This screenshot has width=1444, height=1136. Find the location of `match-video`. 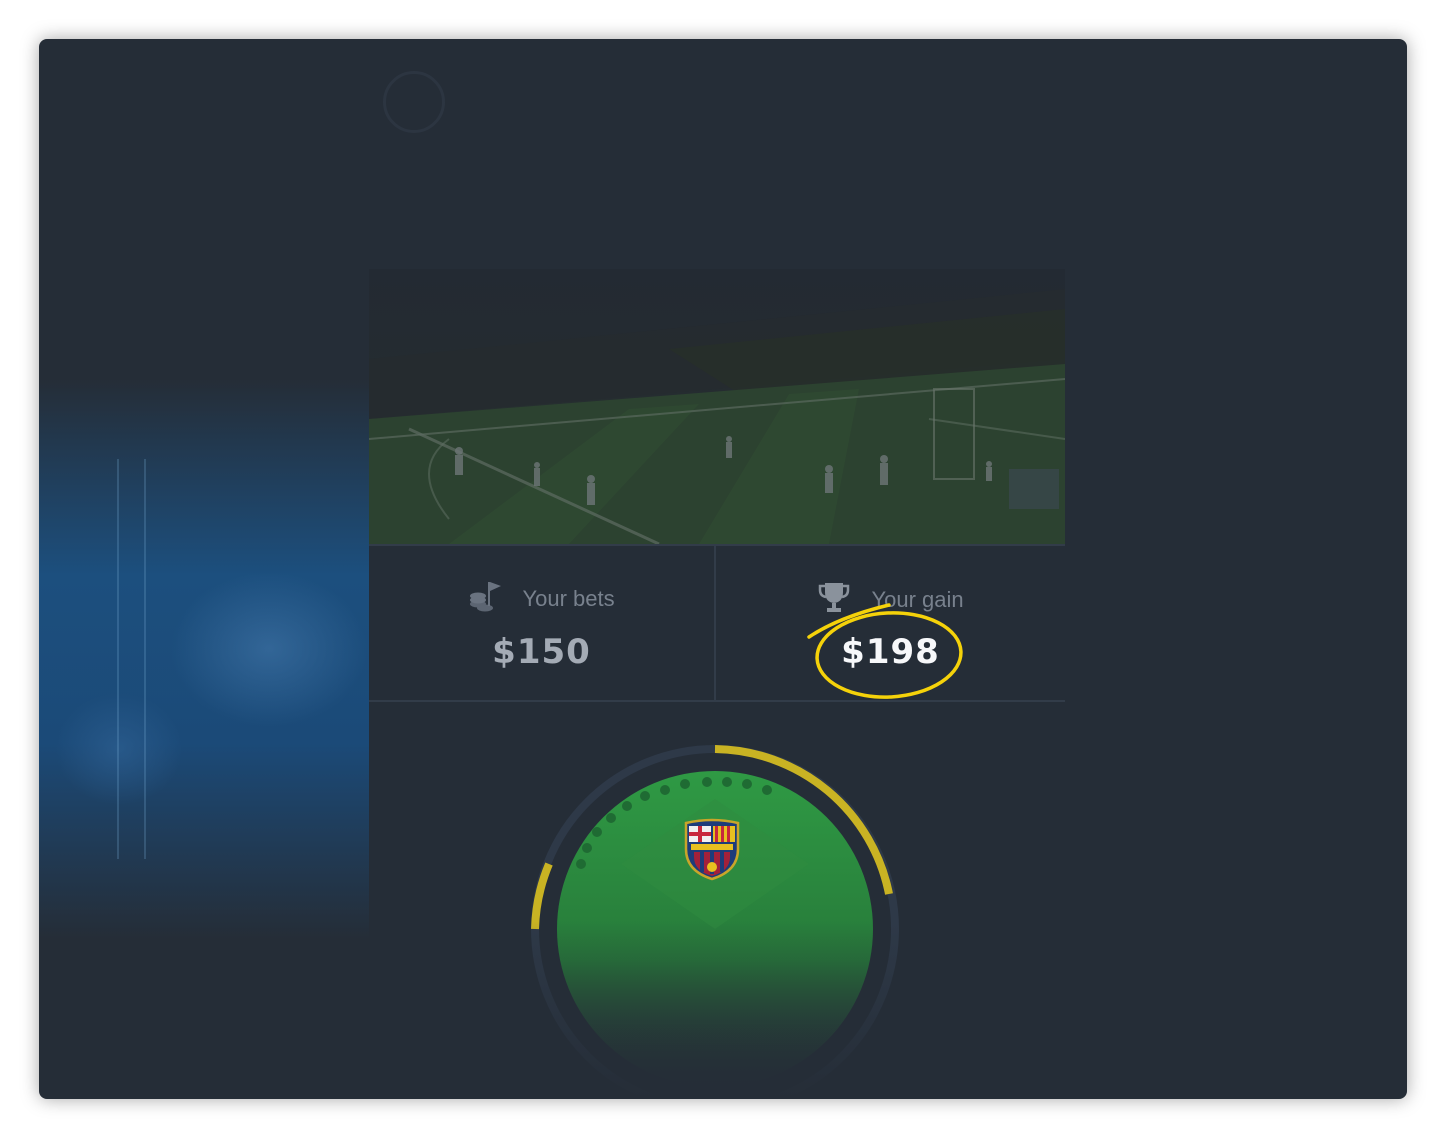

match-video is located at coordinates (717, 406).